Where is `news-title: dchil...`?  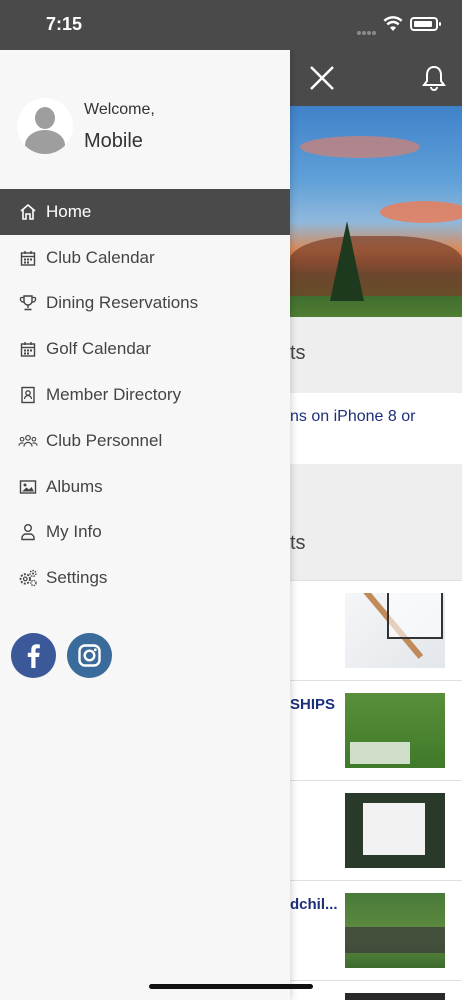 news-title: dchil... is located at coordinates (314, 904).